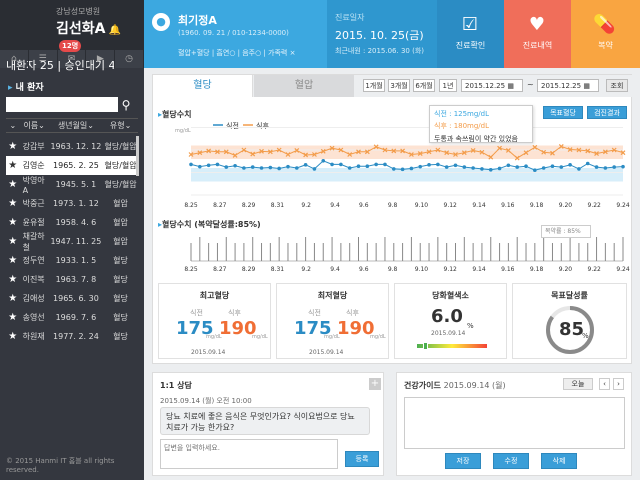 Image resolution: width=640 pixels, height=480 pixels. Describe the element at coordinates (72, 222) in the screenshot. I see `patient-row: ★ 윤유절 1958. 4. 6 혈압` at that location.